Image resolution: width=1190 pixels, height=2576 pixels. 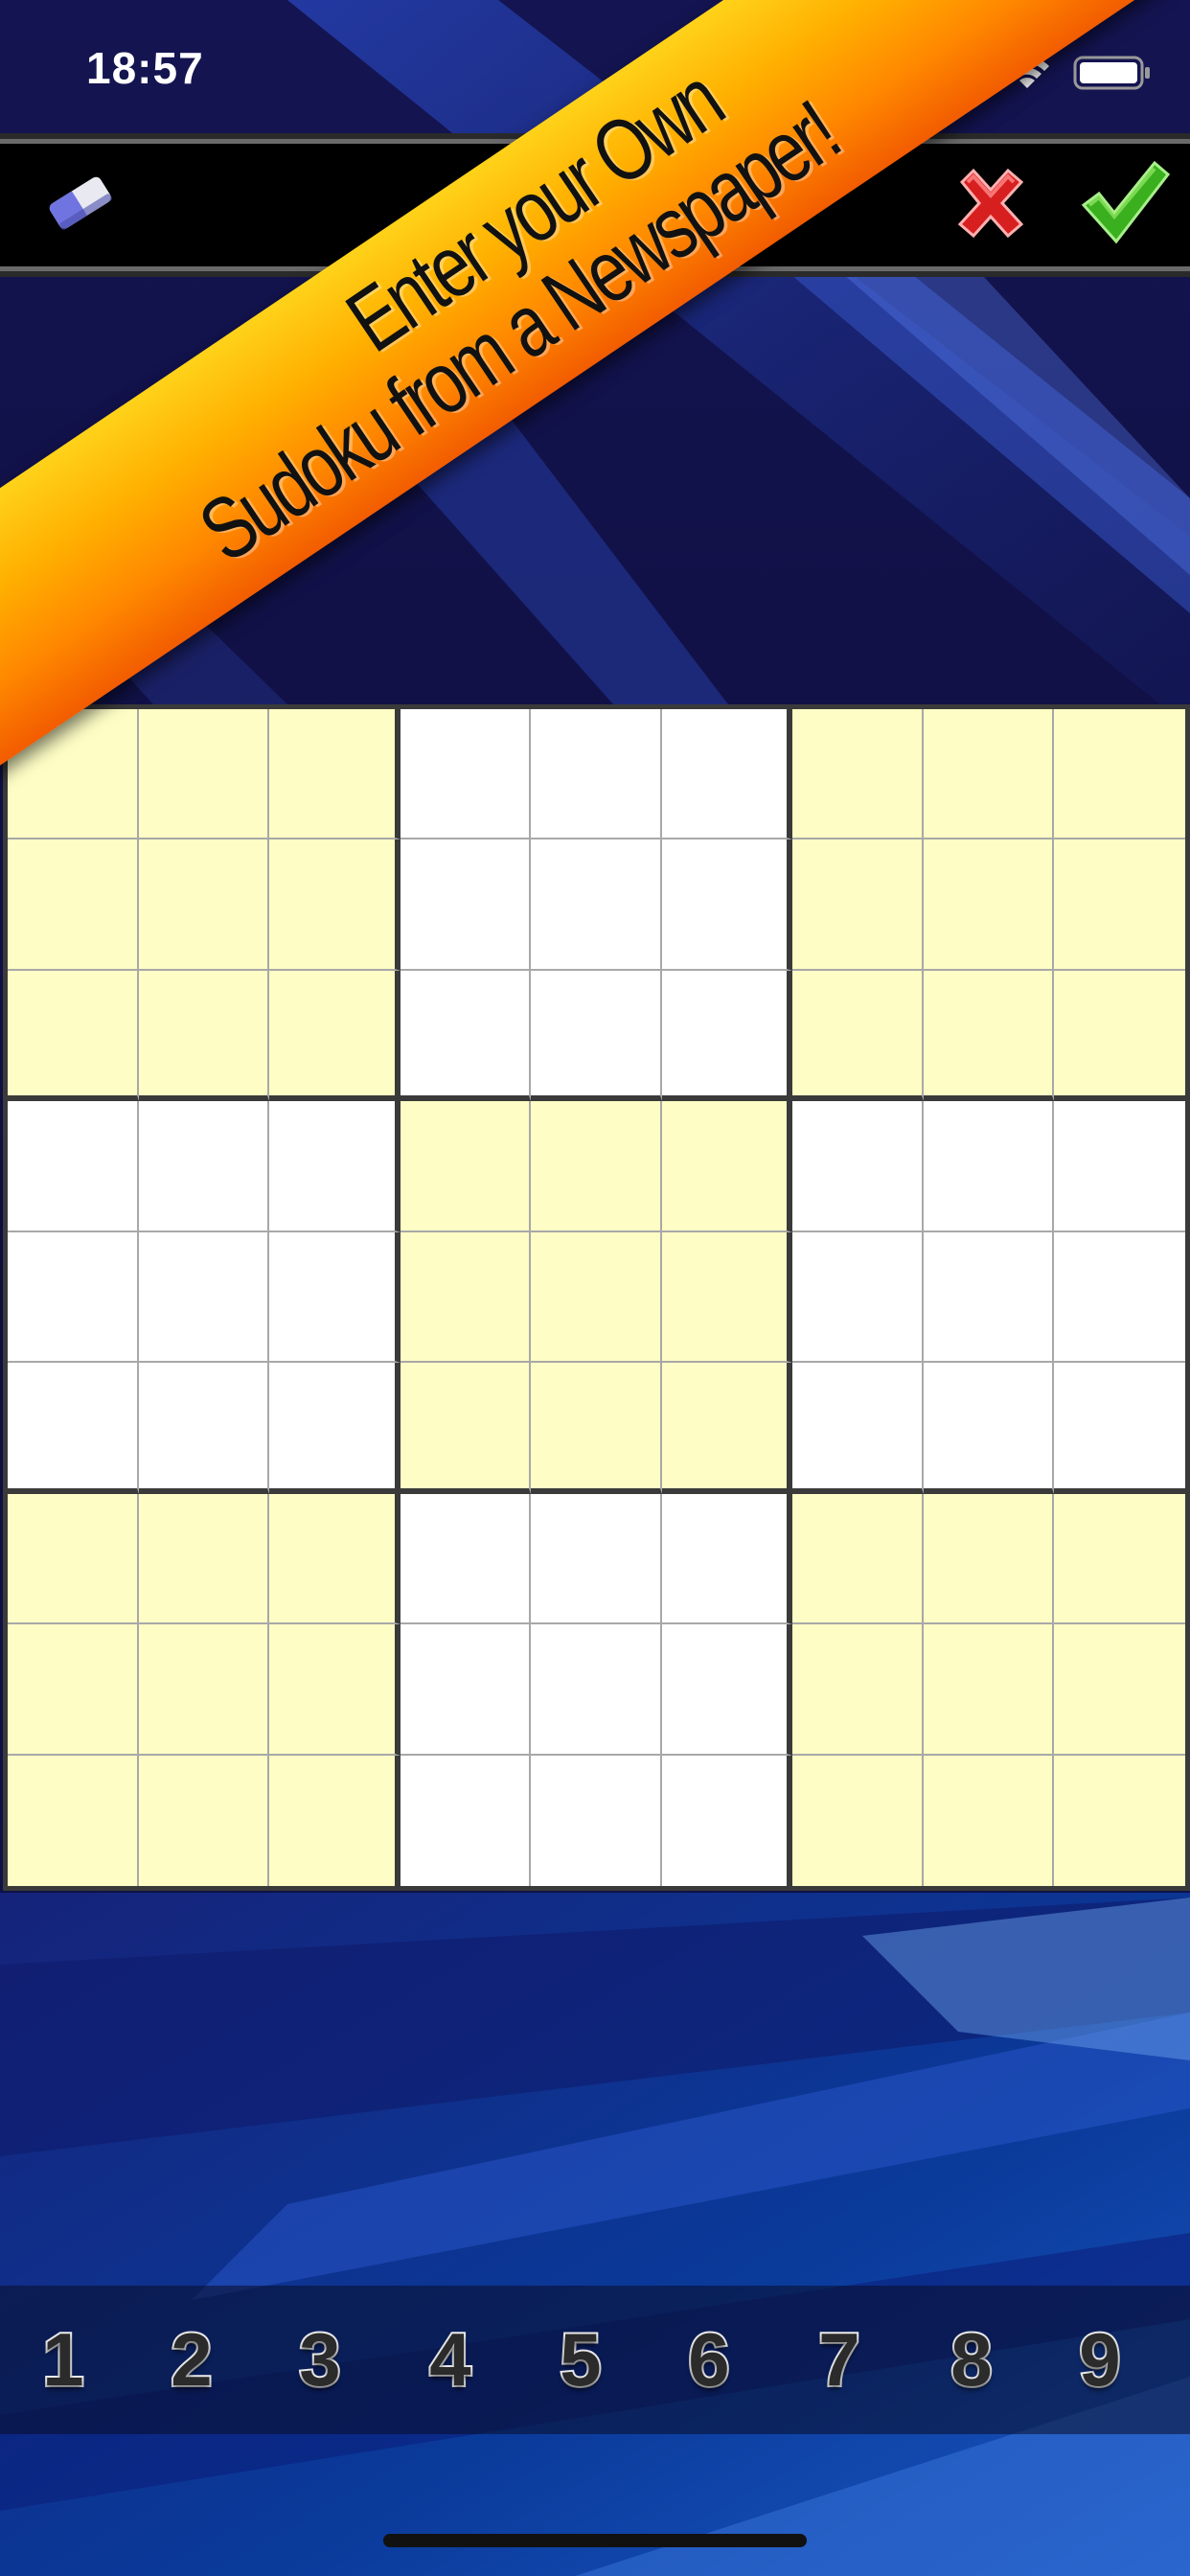 I want to click on number-key-7: 7, so click(x=840, y=2359).